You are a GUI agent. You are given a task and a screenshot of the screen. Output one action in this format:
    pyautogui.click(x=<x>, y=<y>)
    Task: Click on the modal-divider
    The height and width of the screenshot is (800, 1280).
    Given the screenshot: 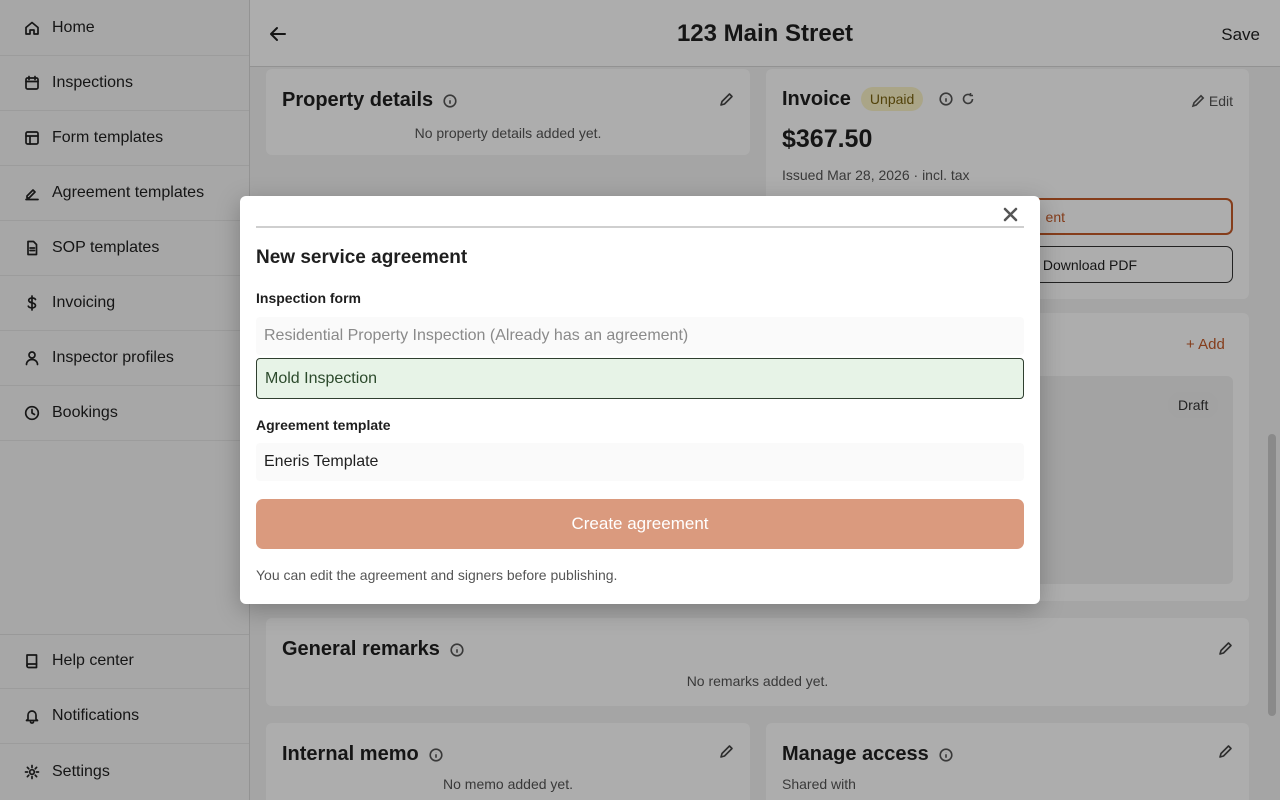 What is the action you would take?
    pyautogui.click(x=640, y=227)
    